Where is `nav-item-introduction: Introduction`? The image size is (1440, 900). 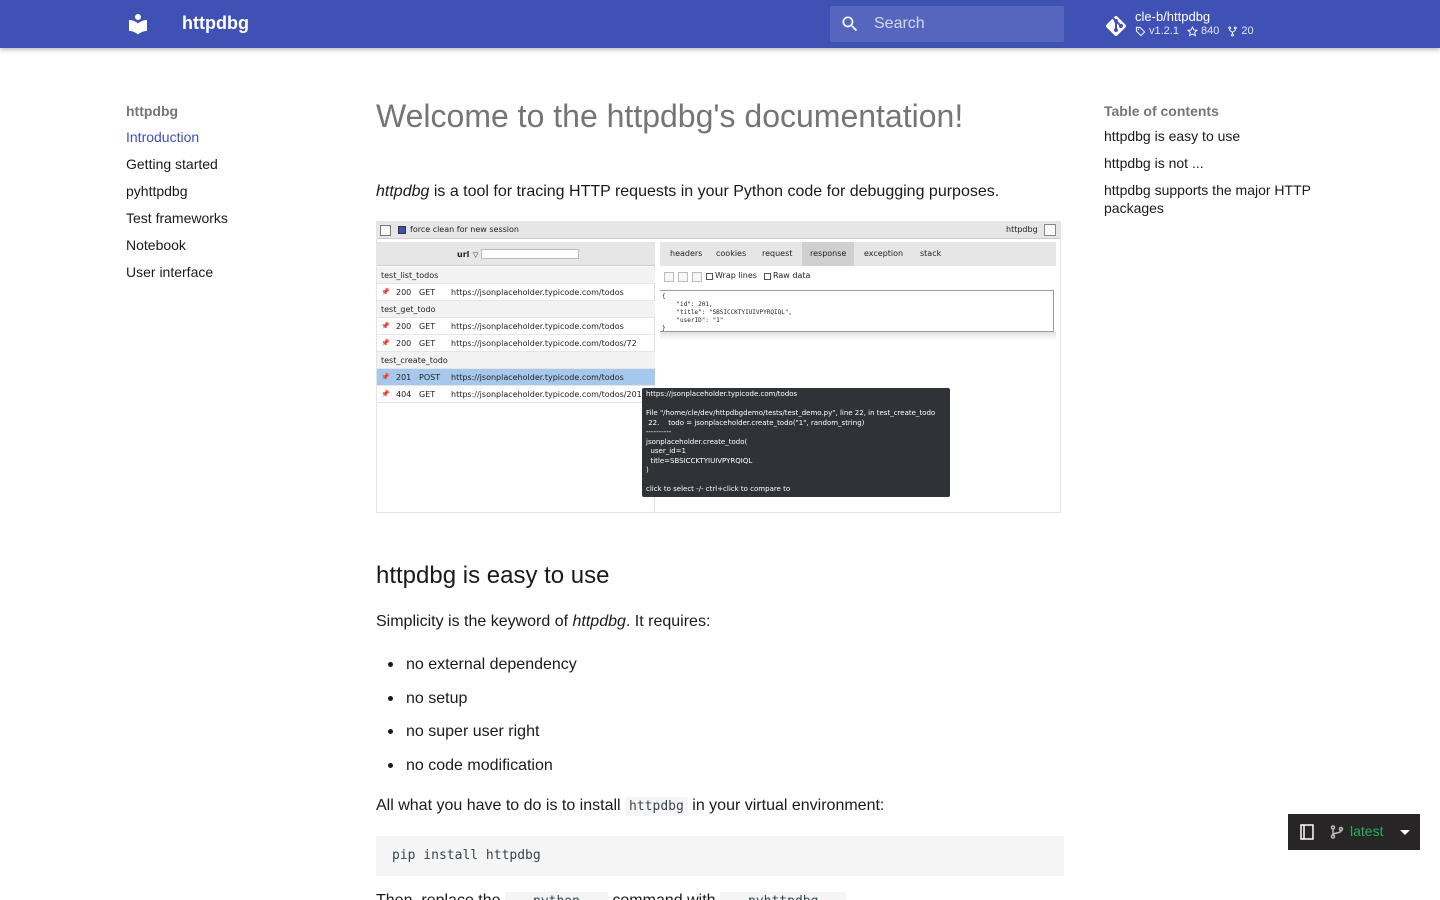 nav-item-introduction: Introduction is located at coordinates (236, 140).